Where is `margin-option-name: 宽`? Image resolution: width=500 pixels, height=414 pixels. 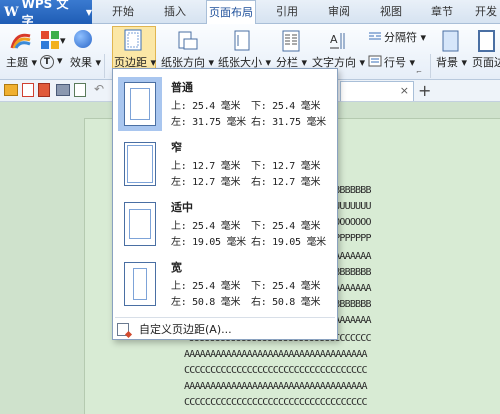
margin-option-name: 宽 is located at coordinates (176, 267).